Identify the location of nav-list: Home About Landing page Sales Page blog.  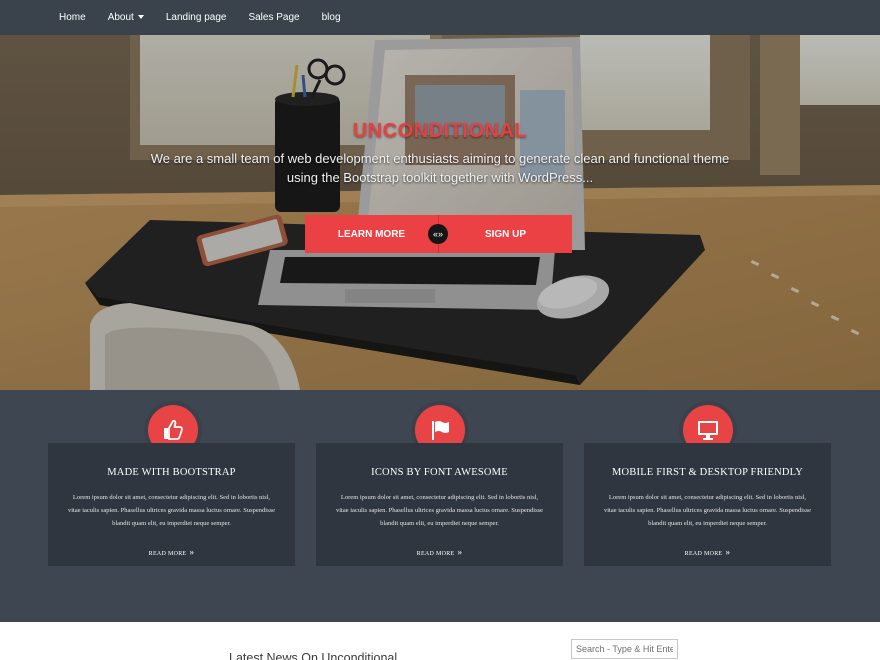
(440, 17).